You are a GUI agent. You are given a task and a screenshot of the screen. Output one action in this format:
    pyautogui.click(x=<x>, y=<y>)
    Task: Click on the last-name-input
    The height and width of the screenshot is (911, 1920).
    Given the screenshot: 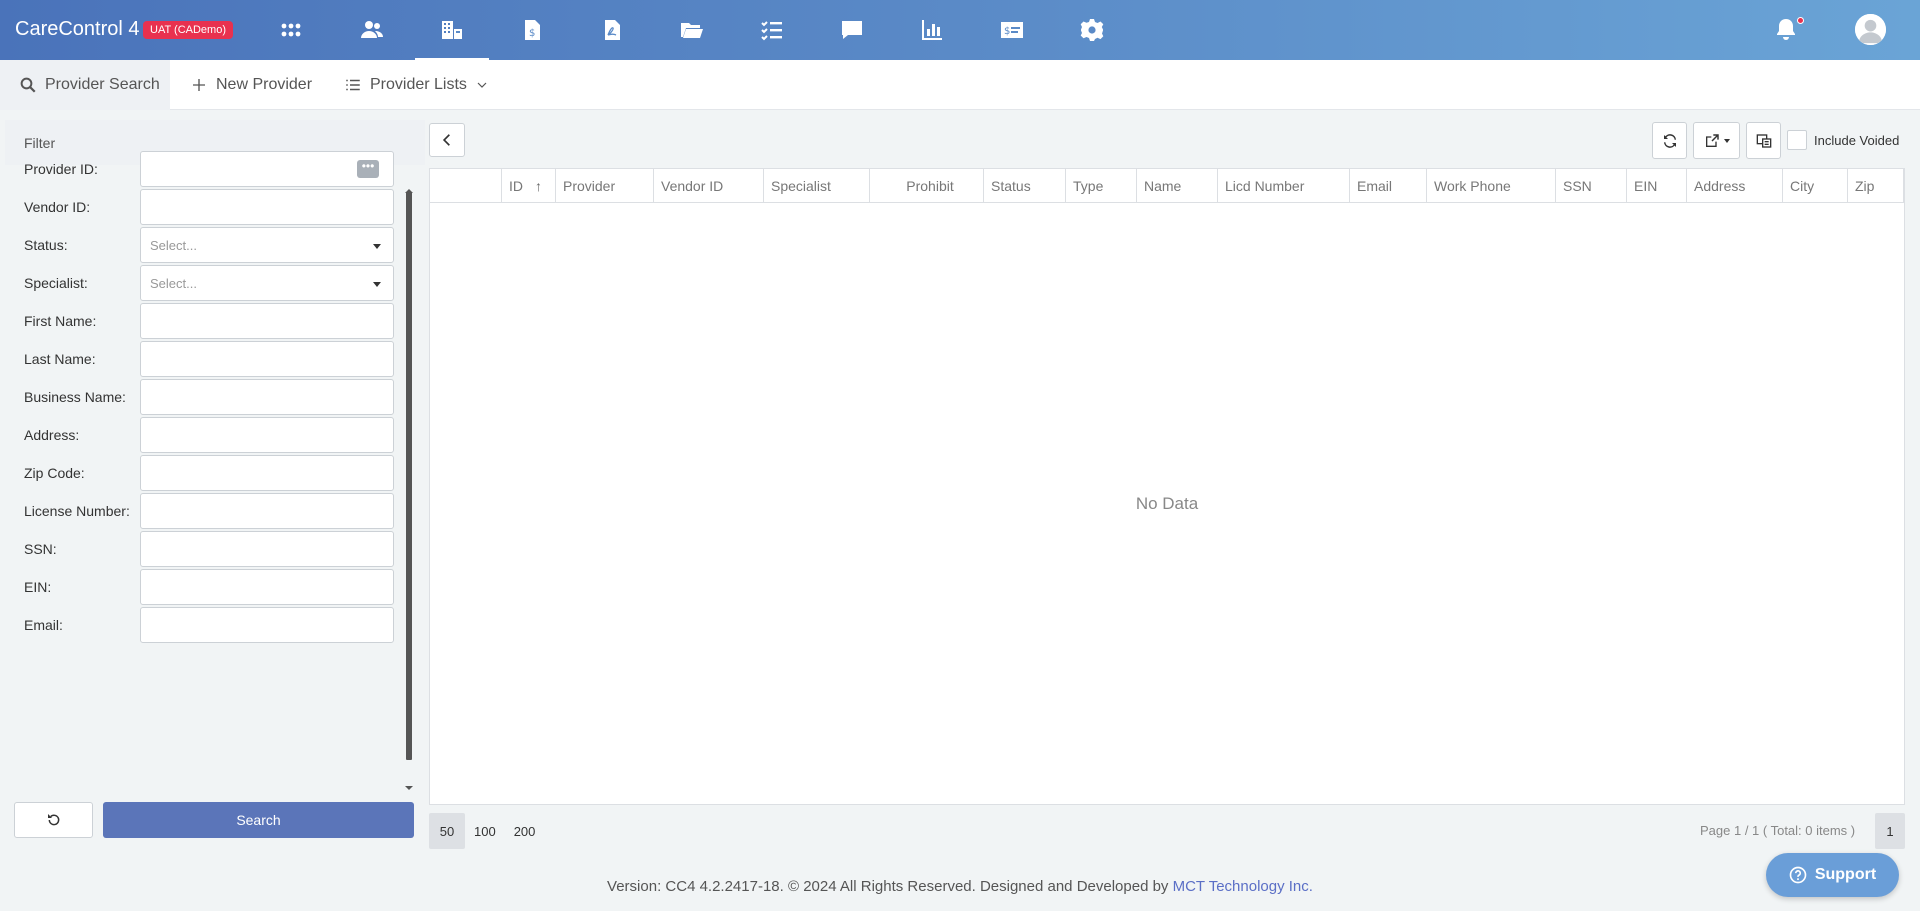 What is the action you would take?
    pyautogui.click(x=267, y=359)
    